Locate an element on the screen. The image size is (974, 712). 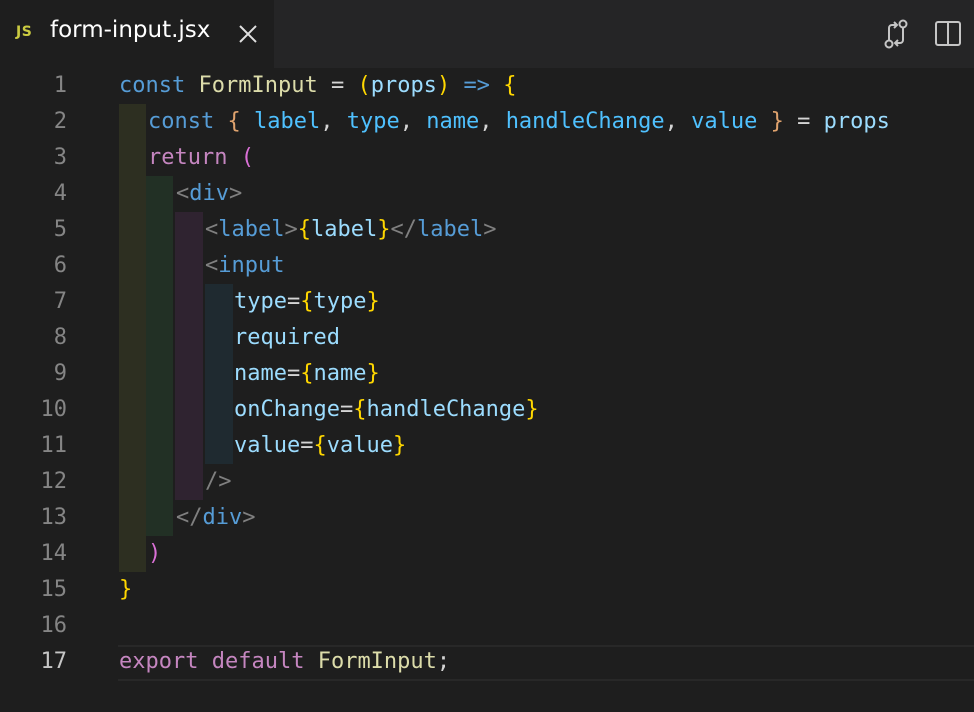
indent-guide-level2 is located at coordinates (159, 356).